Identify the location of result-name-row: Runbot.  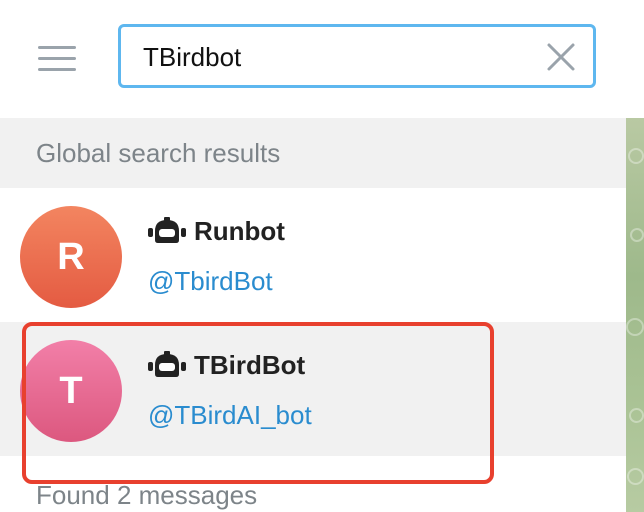
(216, 231).